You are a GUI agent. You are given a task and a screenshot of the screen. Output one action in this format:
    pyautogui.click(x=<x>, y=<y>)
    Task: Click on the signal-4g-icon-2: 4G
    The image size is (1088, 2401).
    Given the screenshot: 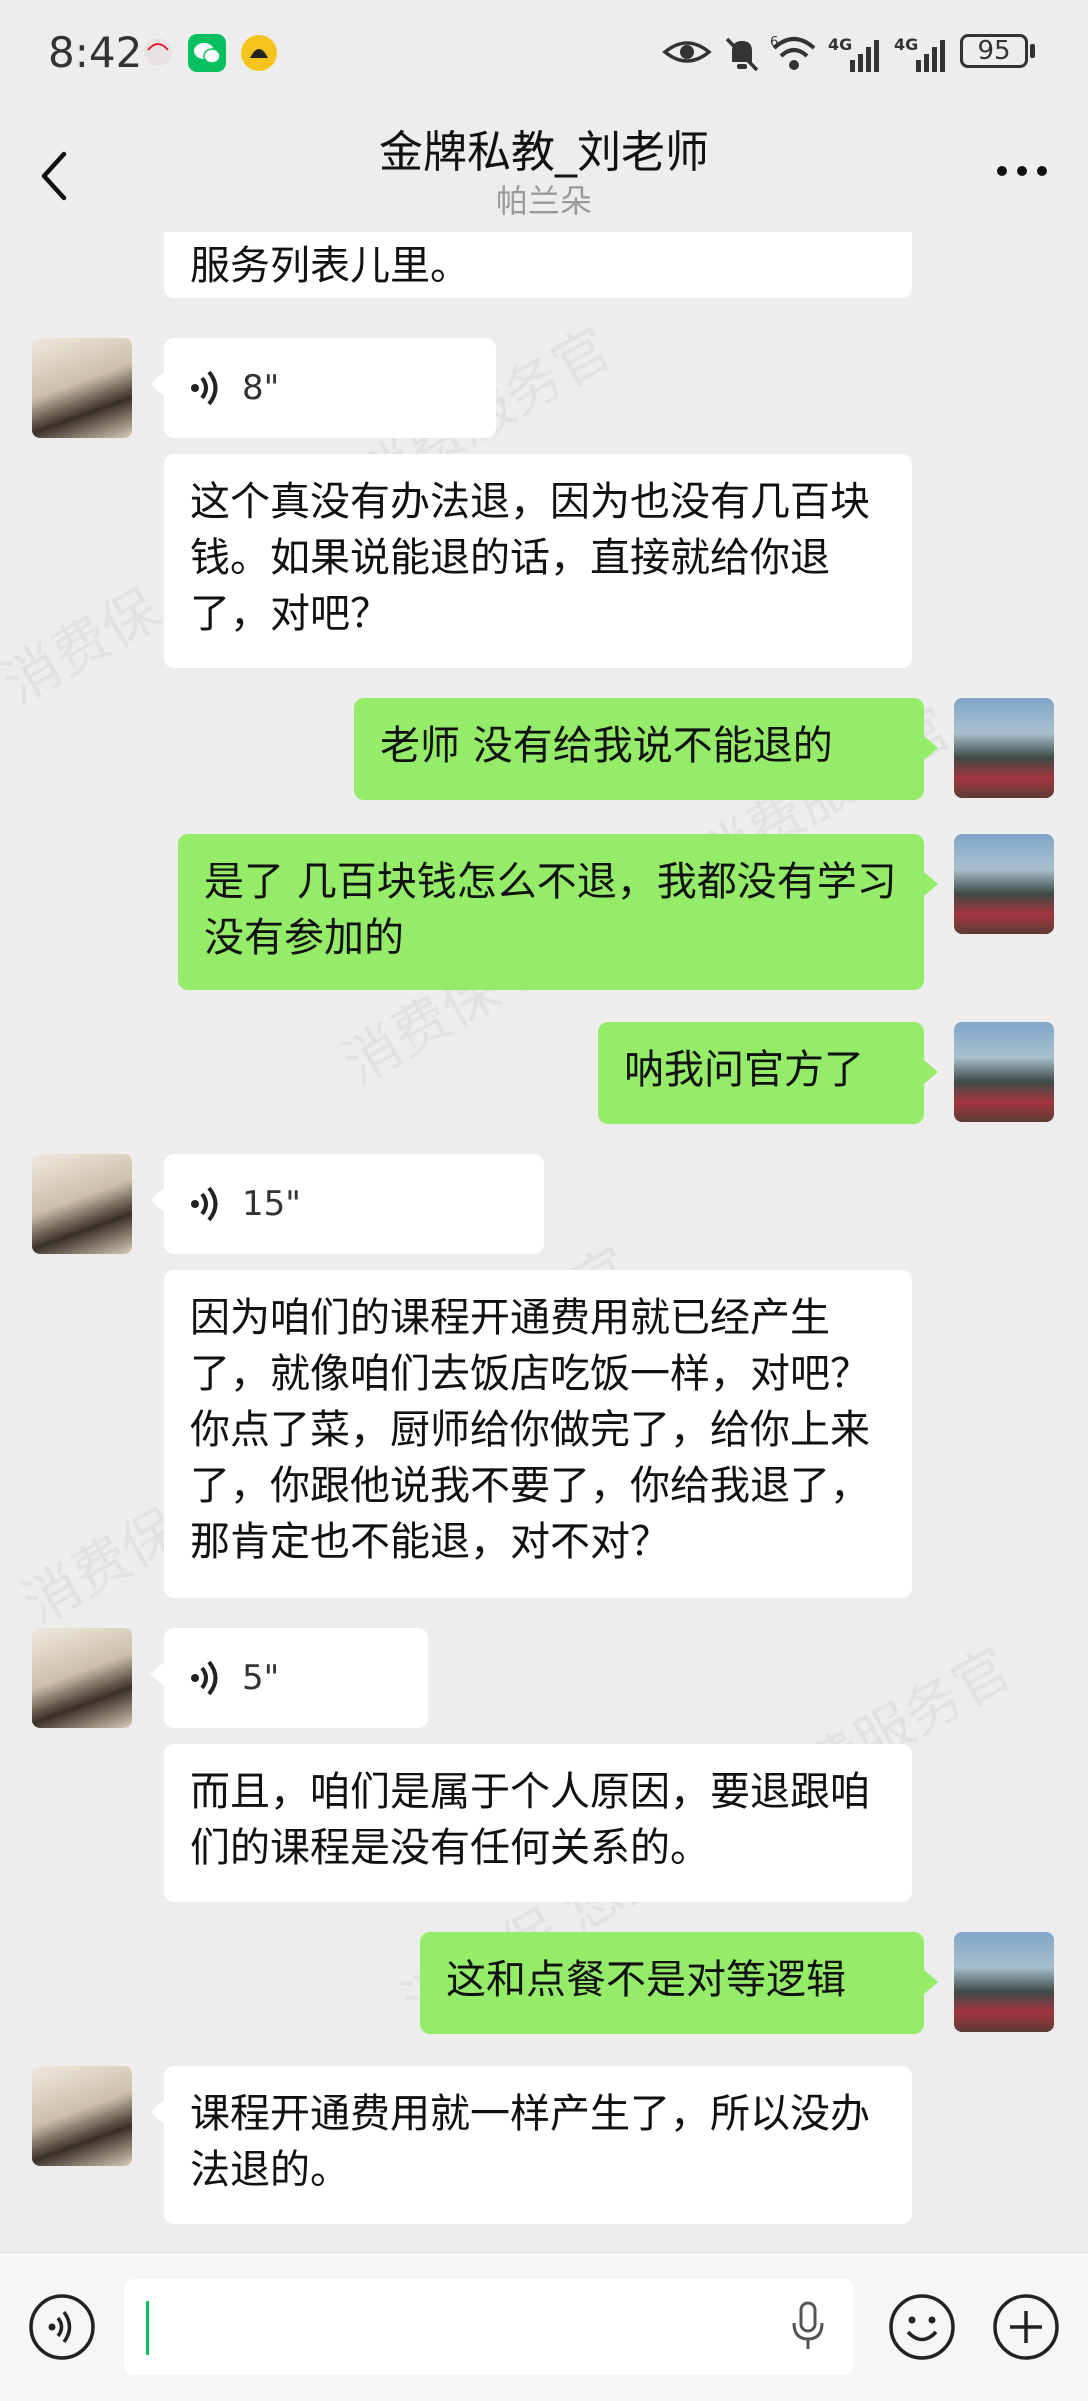 What is the action you would take?
    pyautogui.click(x=919, y=53)
    